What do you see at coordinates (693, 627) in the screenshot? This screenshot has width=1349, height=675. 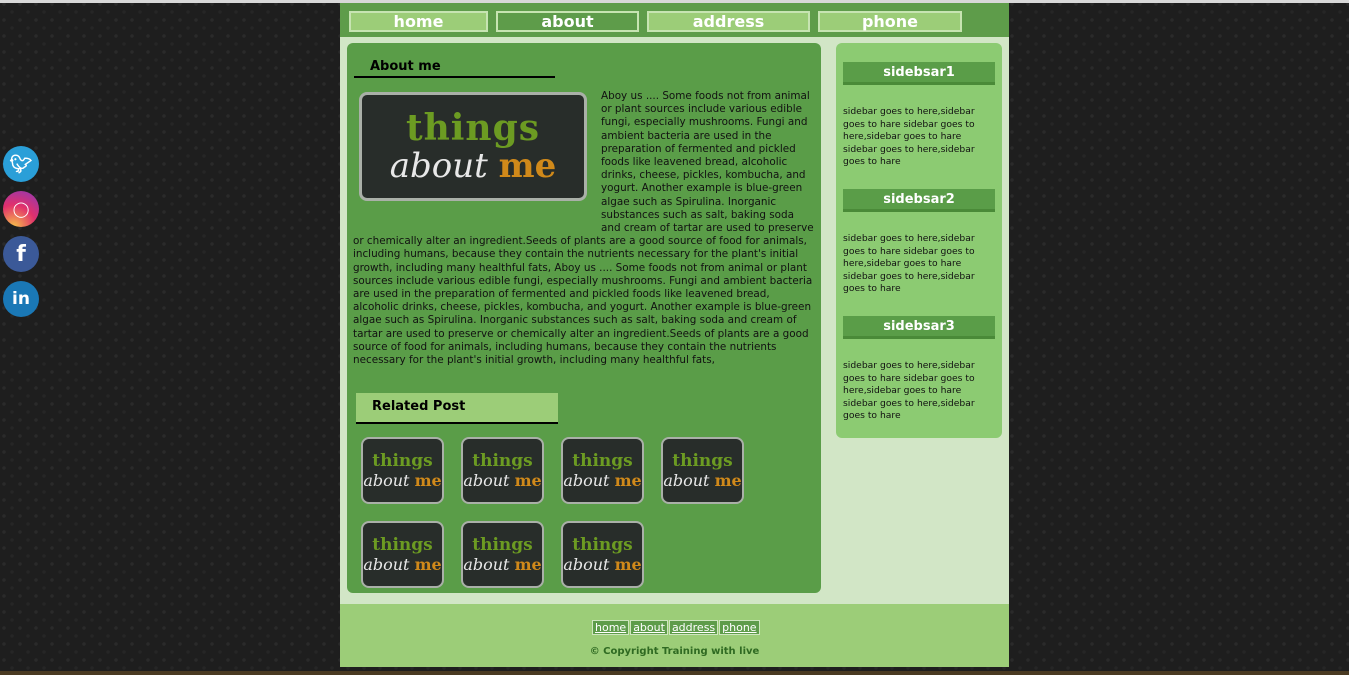 I see `footer-link-address: address` at bounding box center [693, 627].